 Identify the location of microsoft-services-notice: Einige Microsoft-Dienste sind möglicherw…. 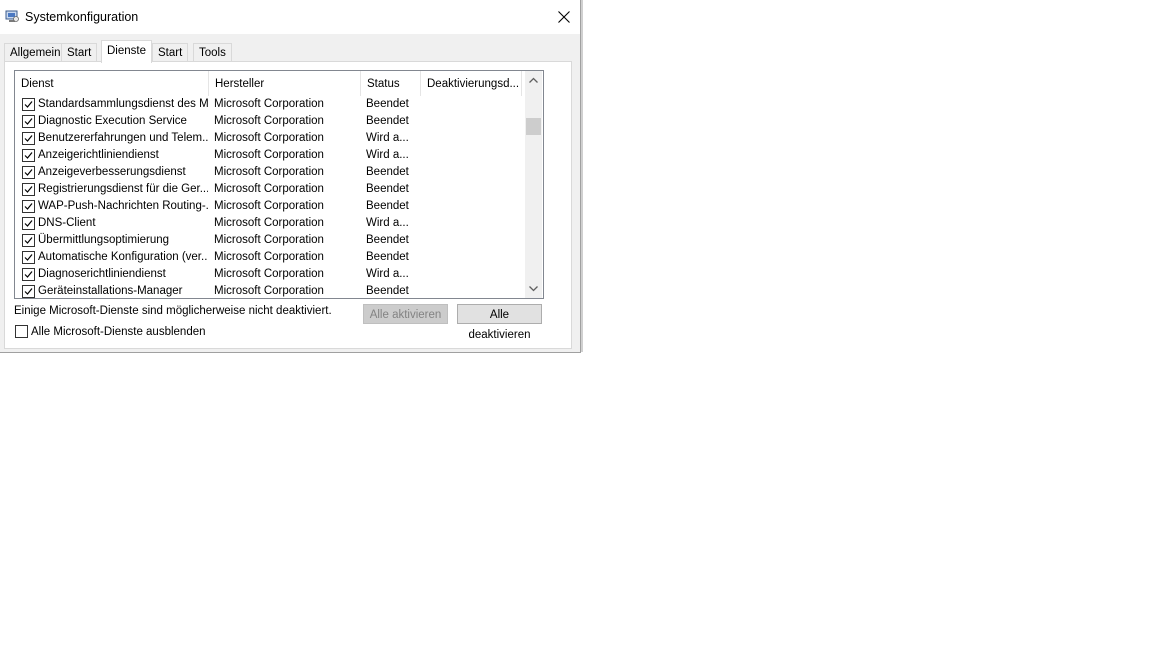
(173, 311).